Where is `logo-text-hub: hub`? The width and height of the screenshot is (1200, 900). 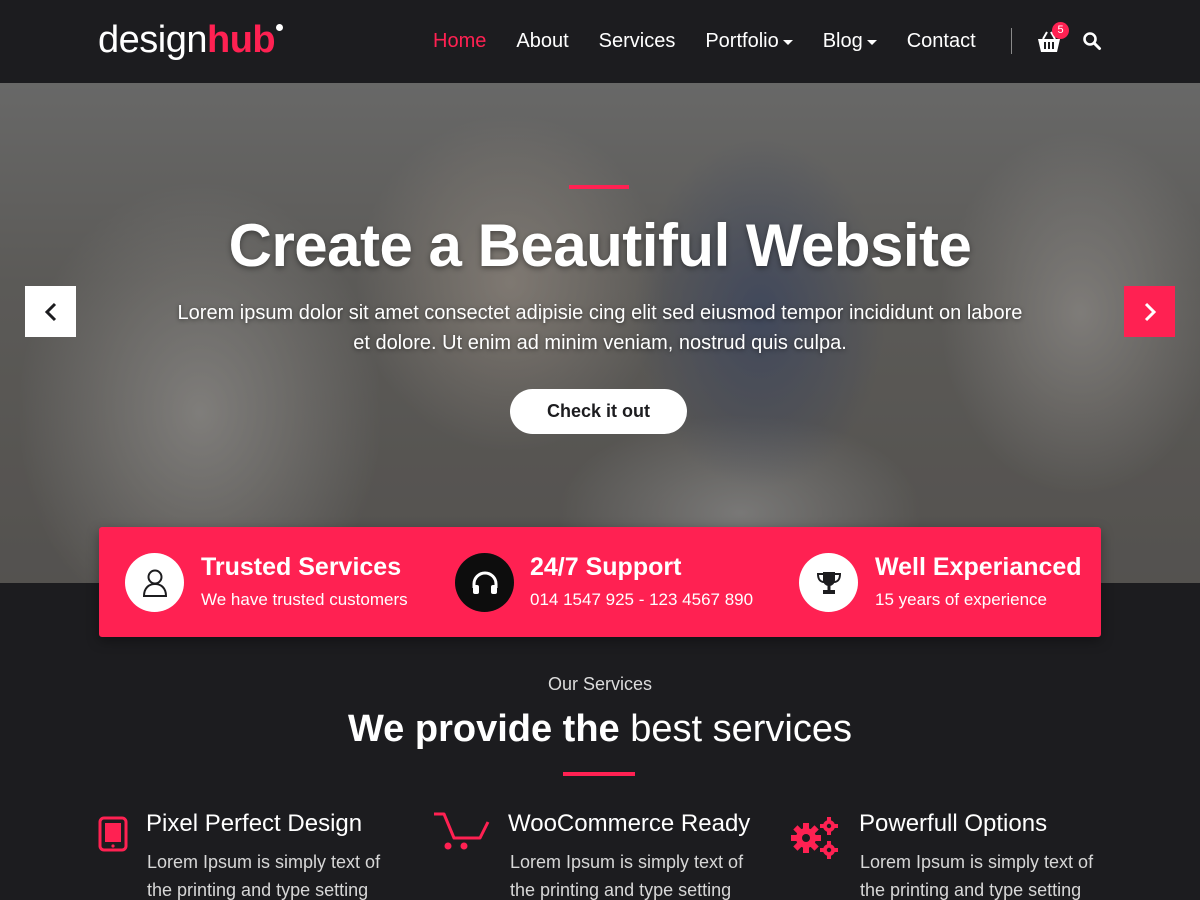
logo-text-hub: hub is located at coordinates (241, 40).